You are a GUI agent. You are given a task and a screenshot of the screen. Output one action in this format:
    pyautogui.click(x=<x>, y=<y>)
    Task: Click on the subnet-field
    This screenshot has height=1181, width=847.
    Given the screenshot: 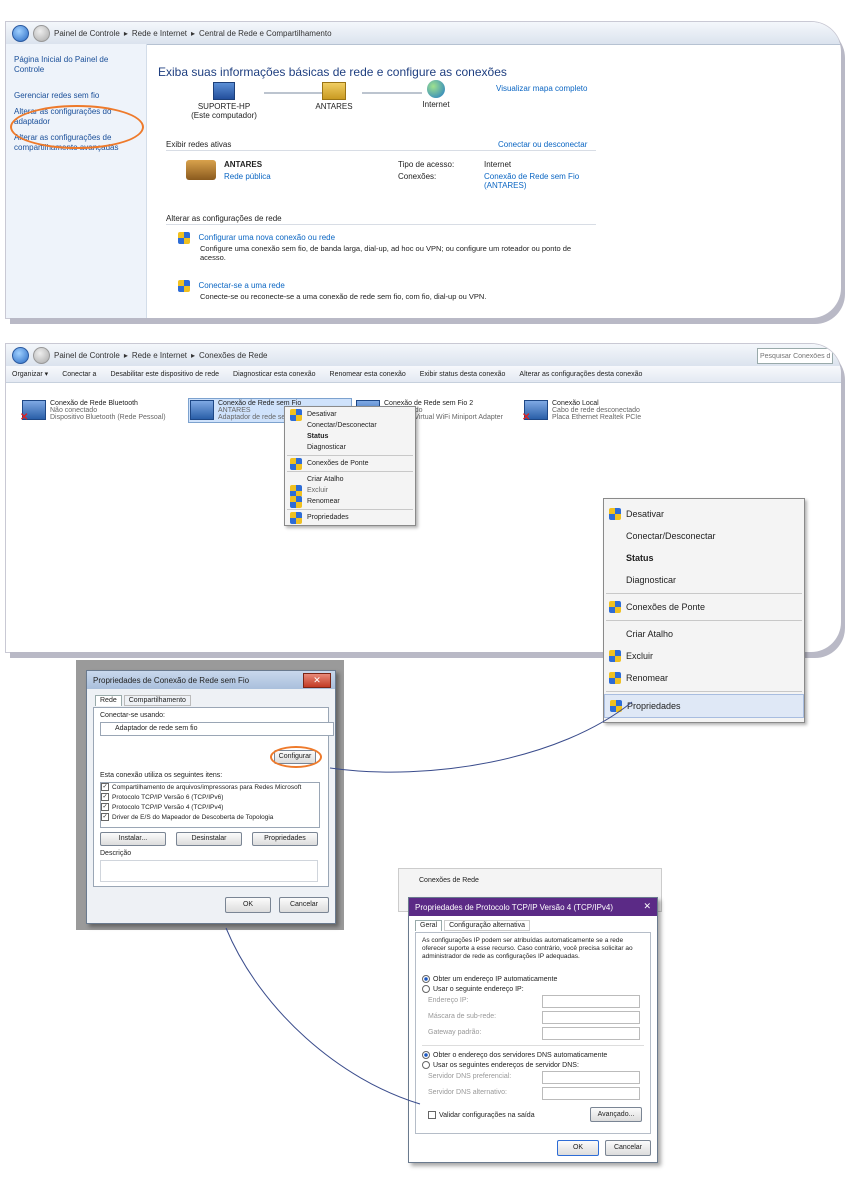 What is the action you would take?
    pyautogui.click(x=591, y=1017)
    